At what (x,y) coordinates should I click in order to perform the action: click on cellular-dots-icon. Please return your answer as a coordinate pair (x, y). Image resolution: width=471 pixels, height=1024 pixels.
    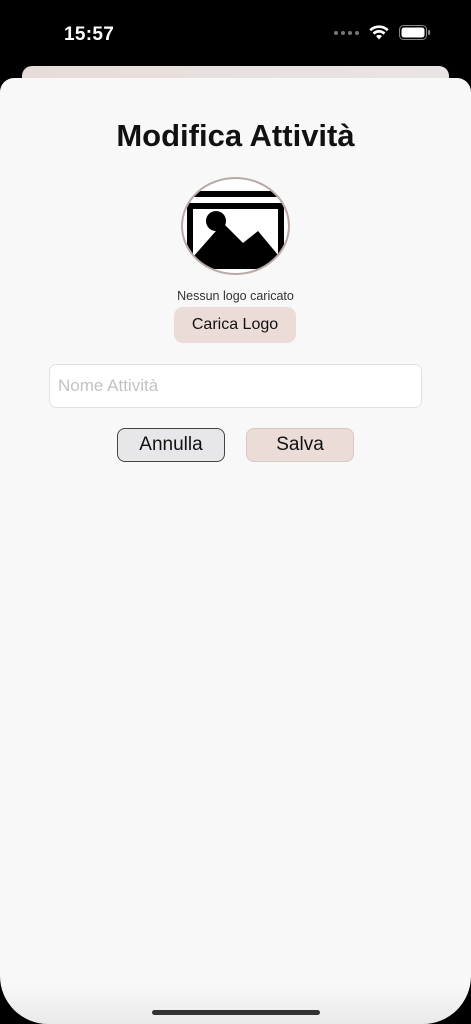
    Looking at the image, I should click on (346, 32).